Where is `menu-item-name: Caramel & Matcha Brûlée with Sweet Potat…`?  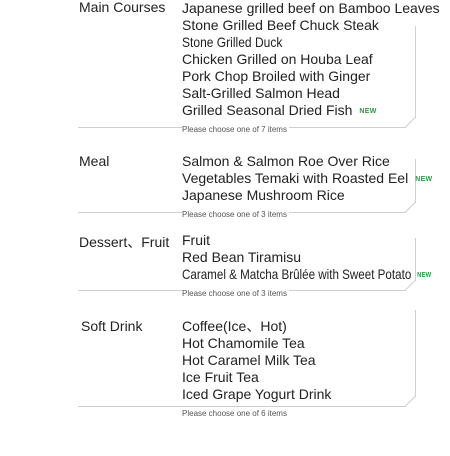
menu-item-name: Caramel & Matcha Brûlée with Sweet Potat… is located at coordinates (297, 274).